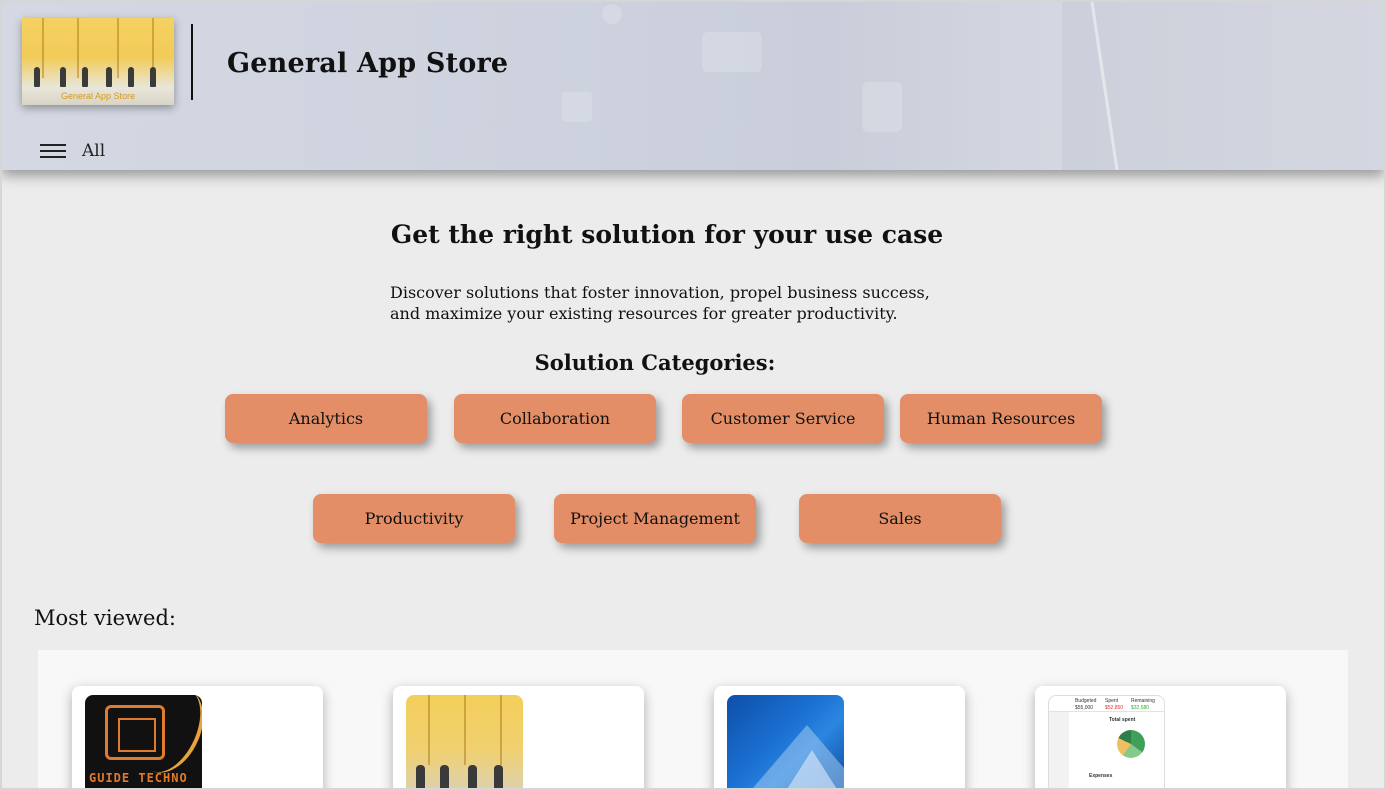 This screenshot has width=1386, height=790. I want to click on category-button-customer-service: Customer Service, so click(783, 418).